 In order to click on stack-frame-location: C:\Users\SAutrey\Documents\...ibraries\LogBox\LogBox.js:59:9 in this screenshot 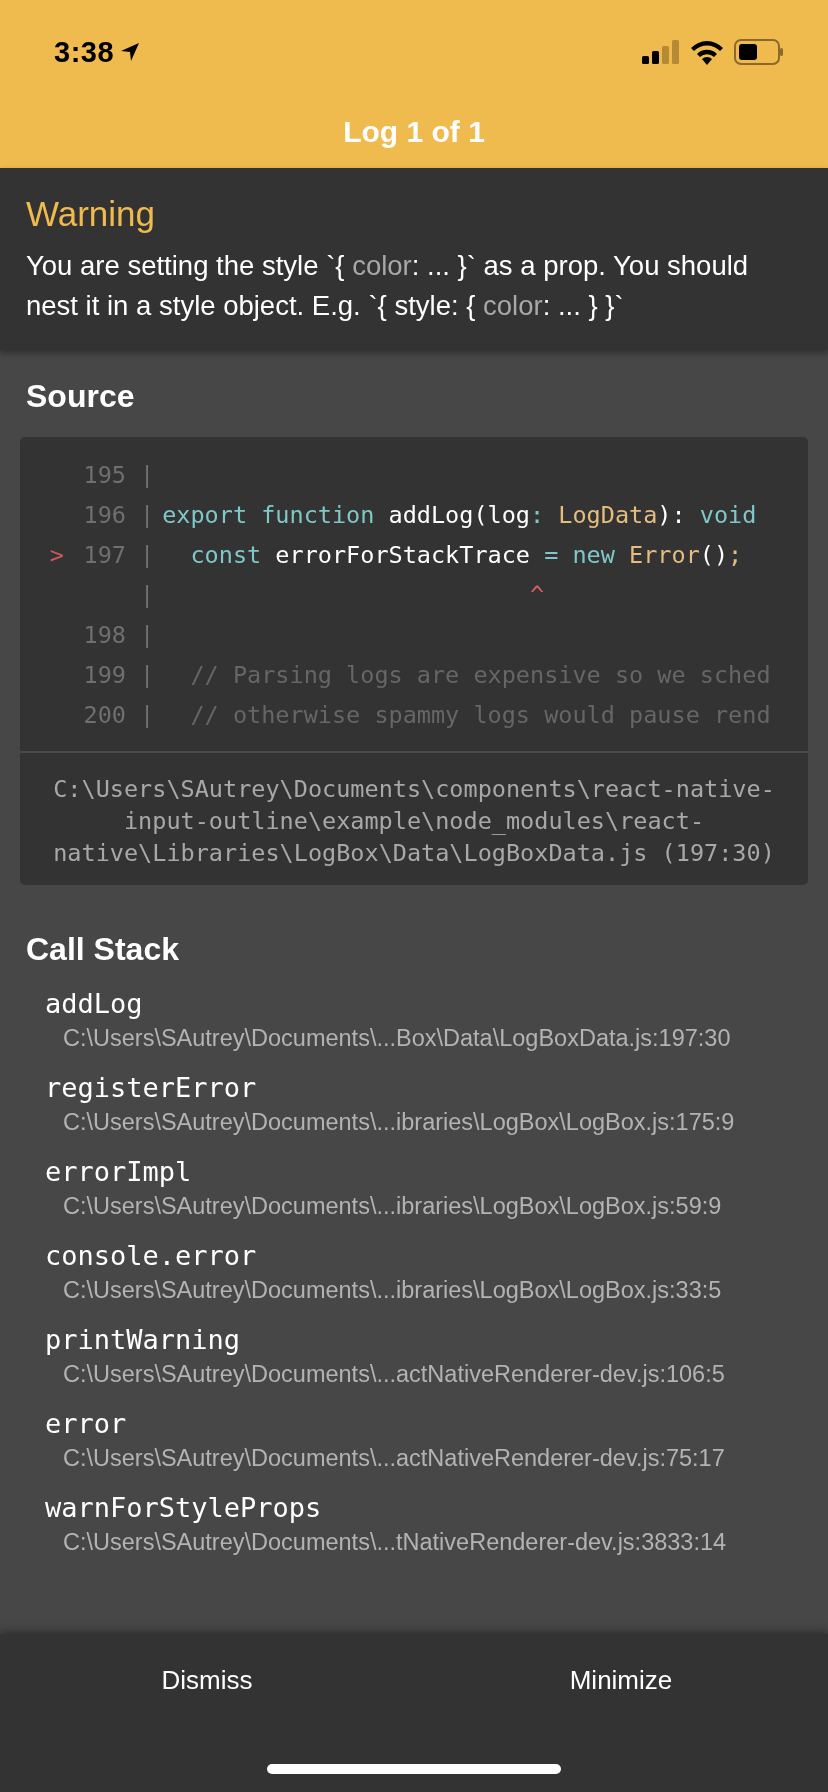, I will do `click(392, 1206)`.